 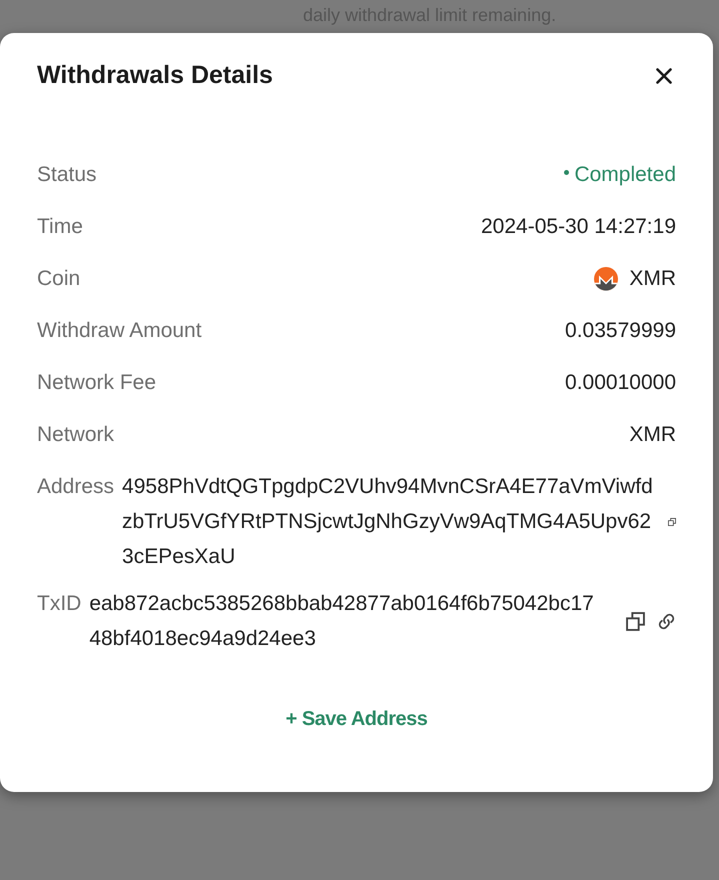 What do you see at coordinates (60, 227) in the screenshot?
I see `detail-label: Time` at bounding box center [60, 227].